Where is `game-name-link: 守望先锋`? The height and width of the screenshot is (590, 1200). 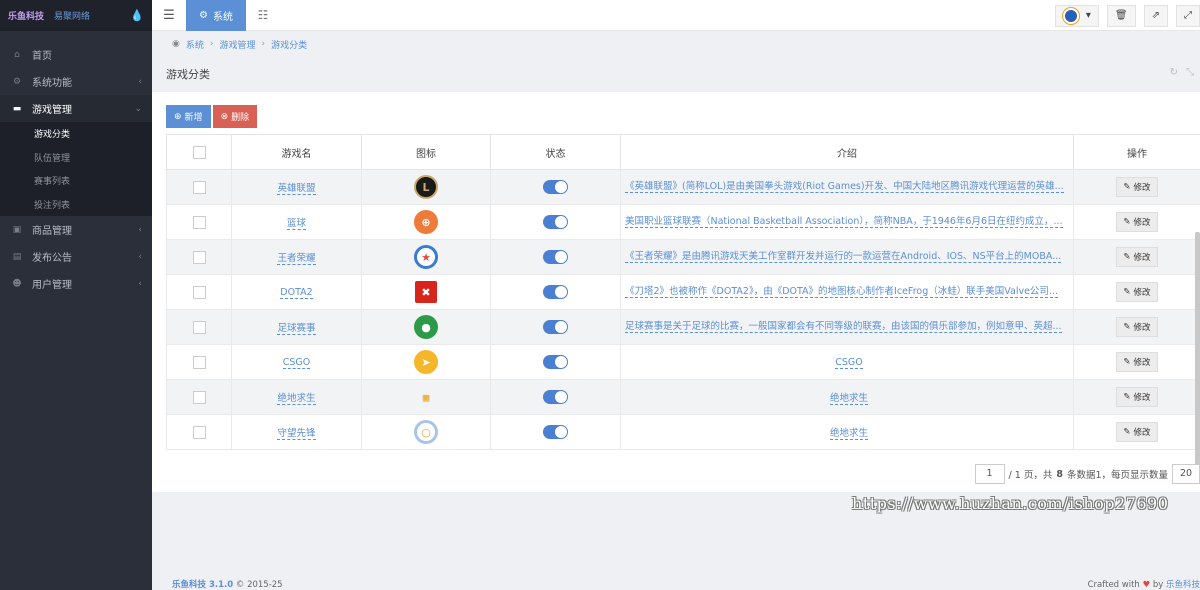 game-name-link: 守望先锋 is located at coordinates (296, 434).